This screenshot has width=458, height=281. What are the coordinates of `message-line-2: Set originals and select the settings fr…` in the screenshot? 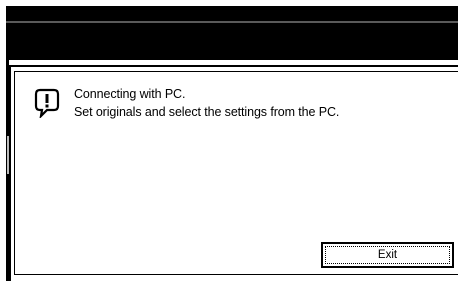 It's located at (207, 112).